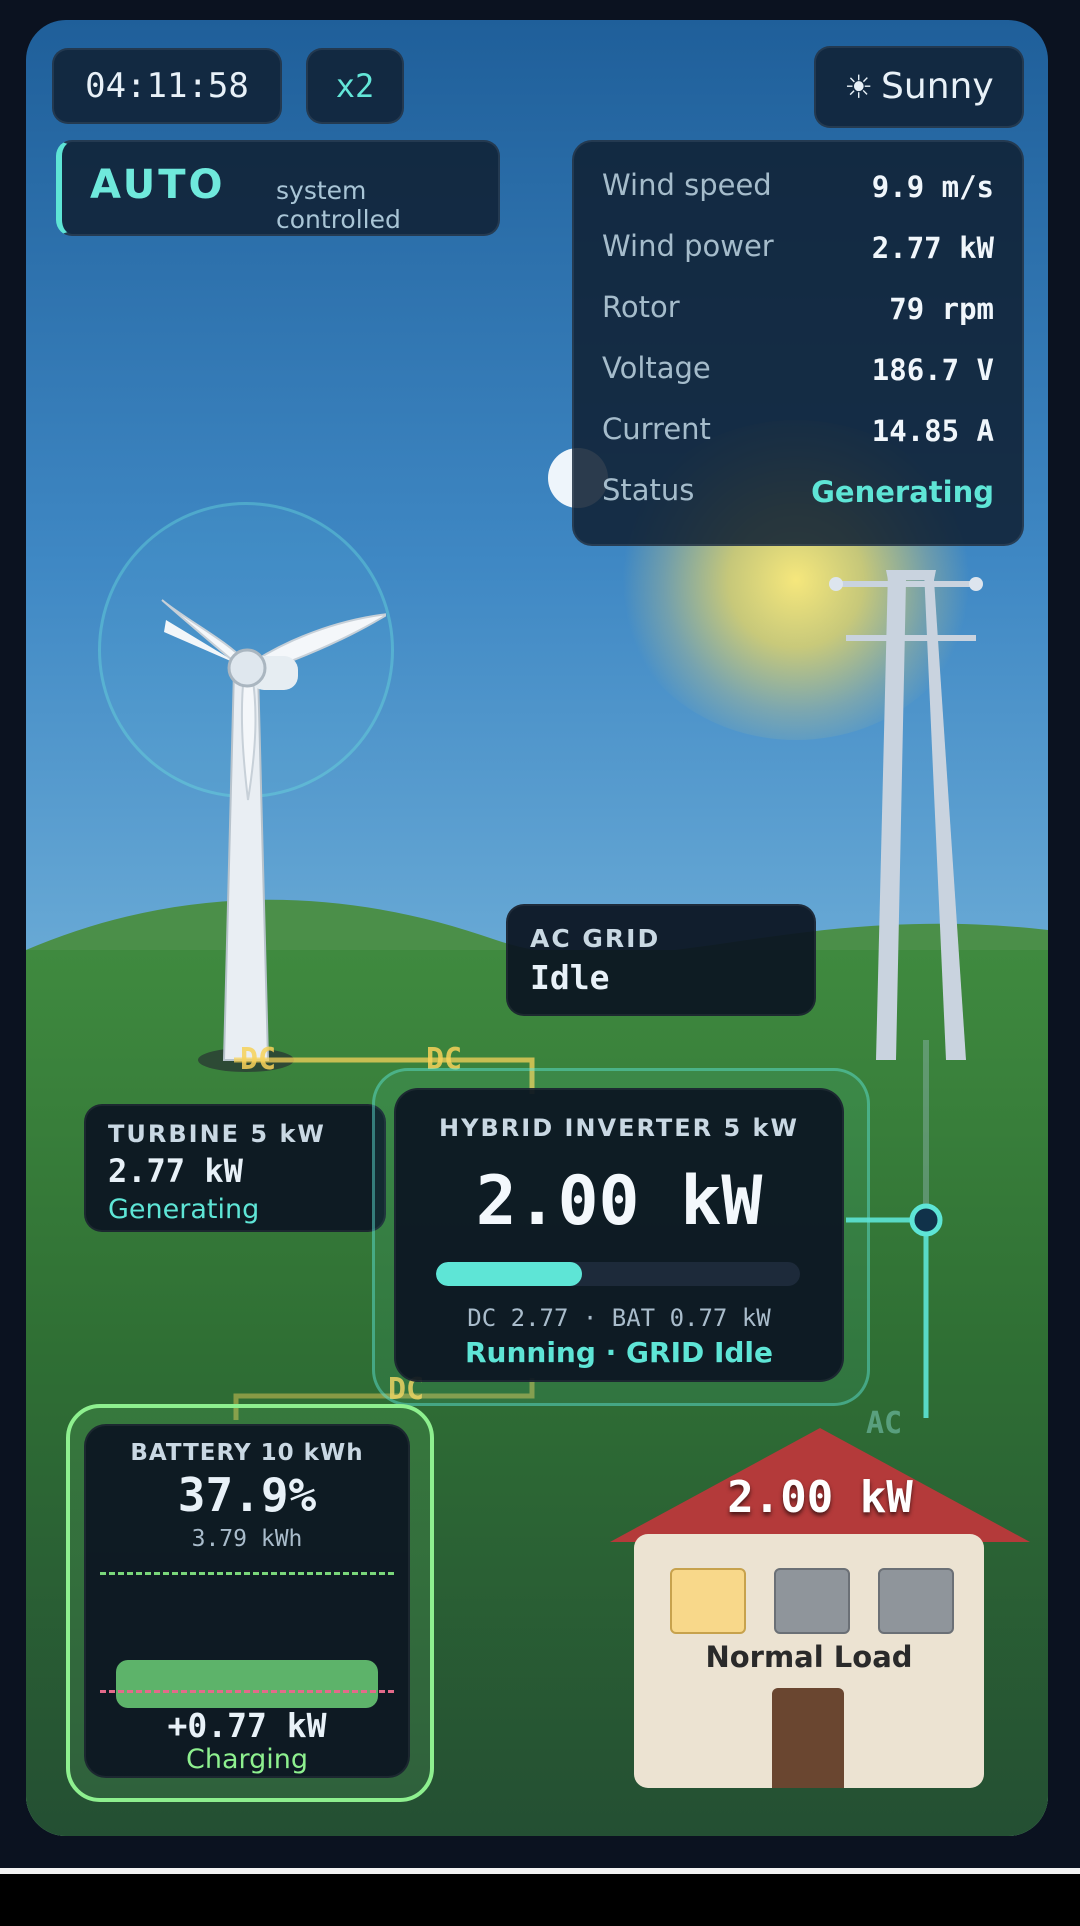 The image size is (1080, 1926). I want to click on house-body: Normal Load, so click(809, 1661).